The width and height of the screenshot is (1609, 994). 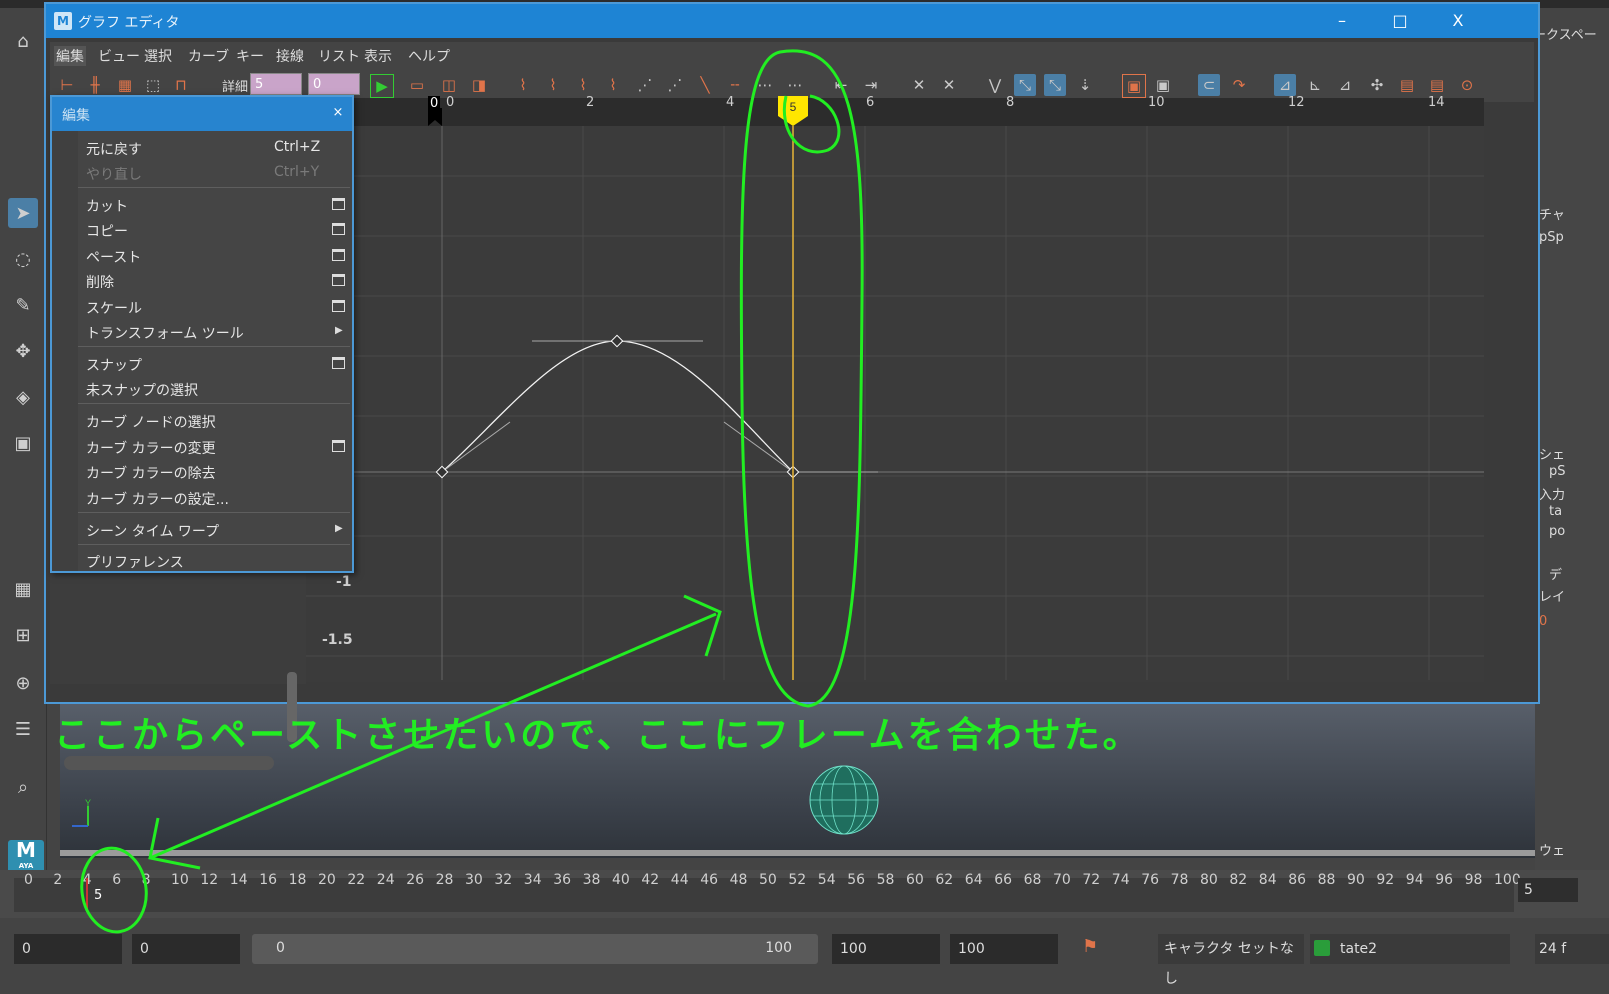 I want to click on arrow-head-bottom, so click(x=174, y=843).